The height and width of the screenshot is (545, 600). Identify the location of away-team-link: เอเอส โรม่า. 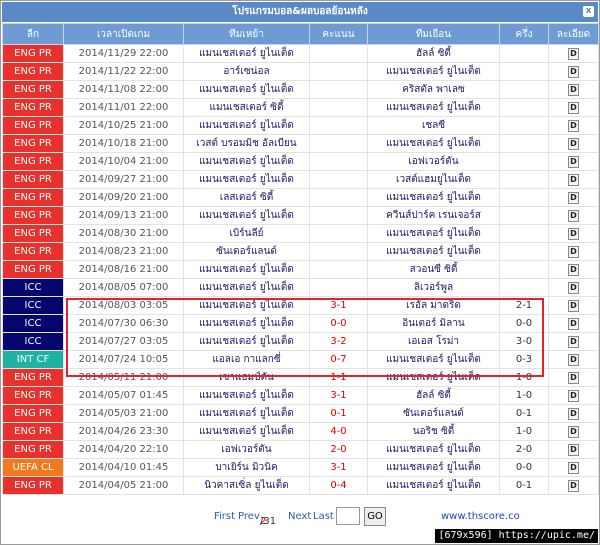
(433, 341).